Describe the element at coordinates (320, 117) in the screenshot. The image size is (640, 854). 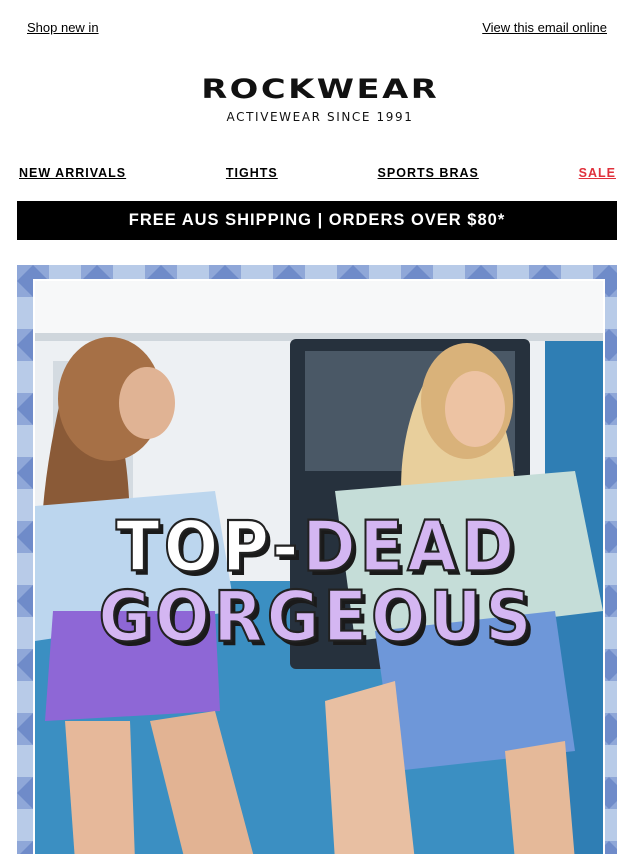
I see `logo-tagline: ACTIVEWEAR SINCE 1991` at that location.